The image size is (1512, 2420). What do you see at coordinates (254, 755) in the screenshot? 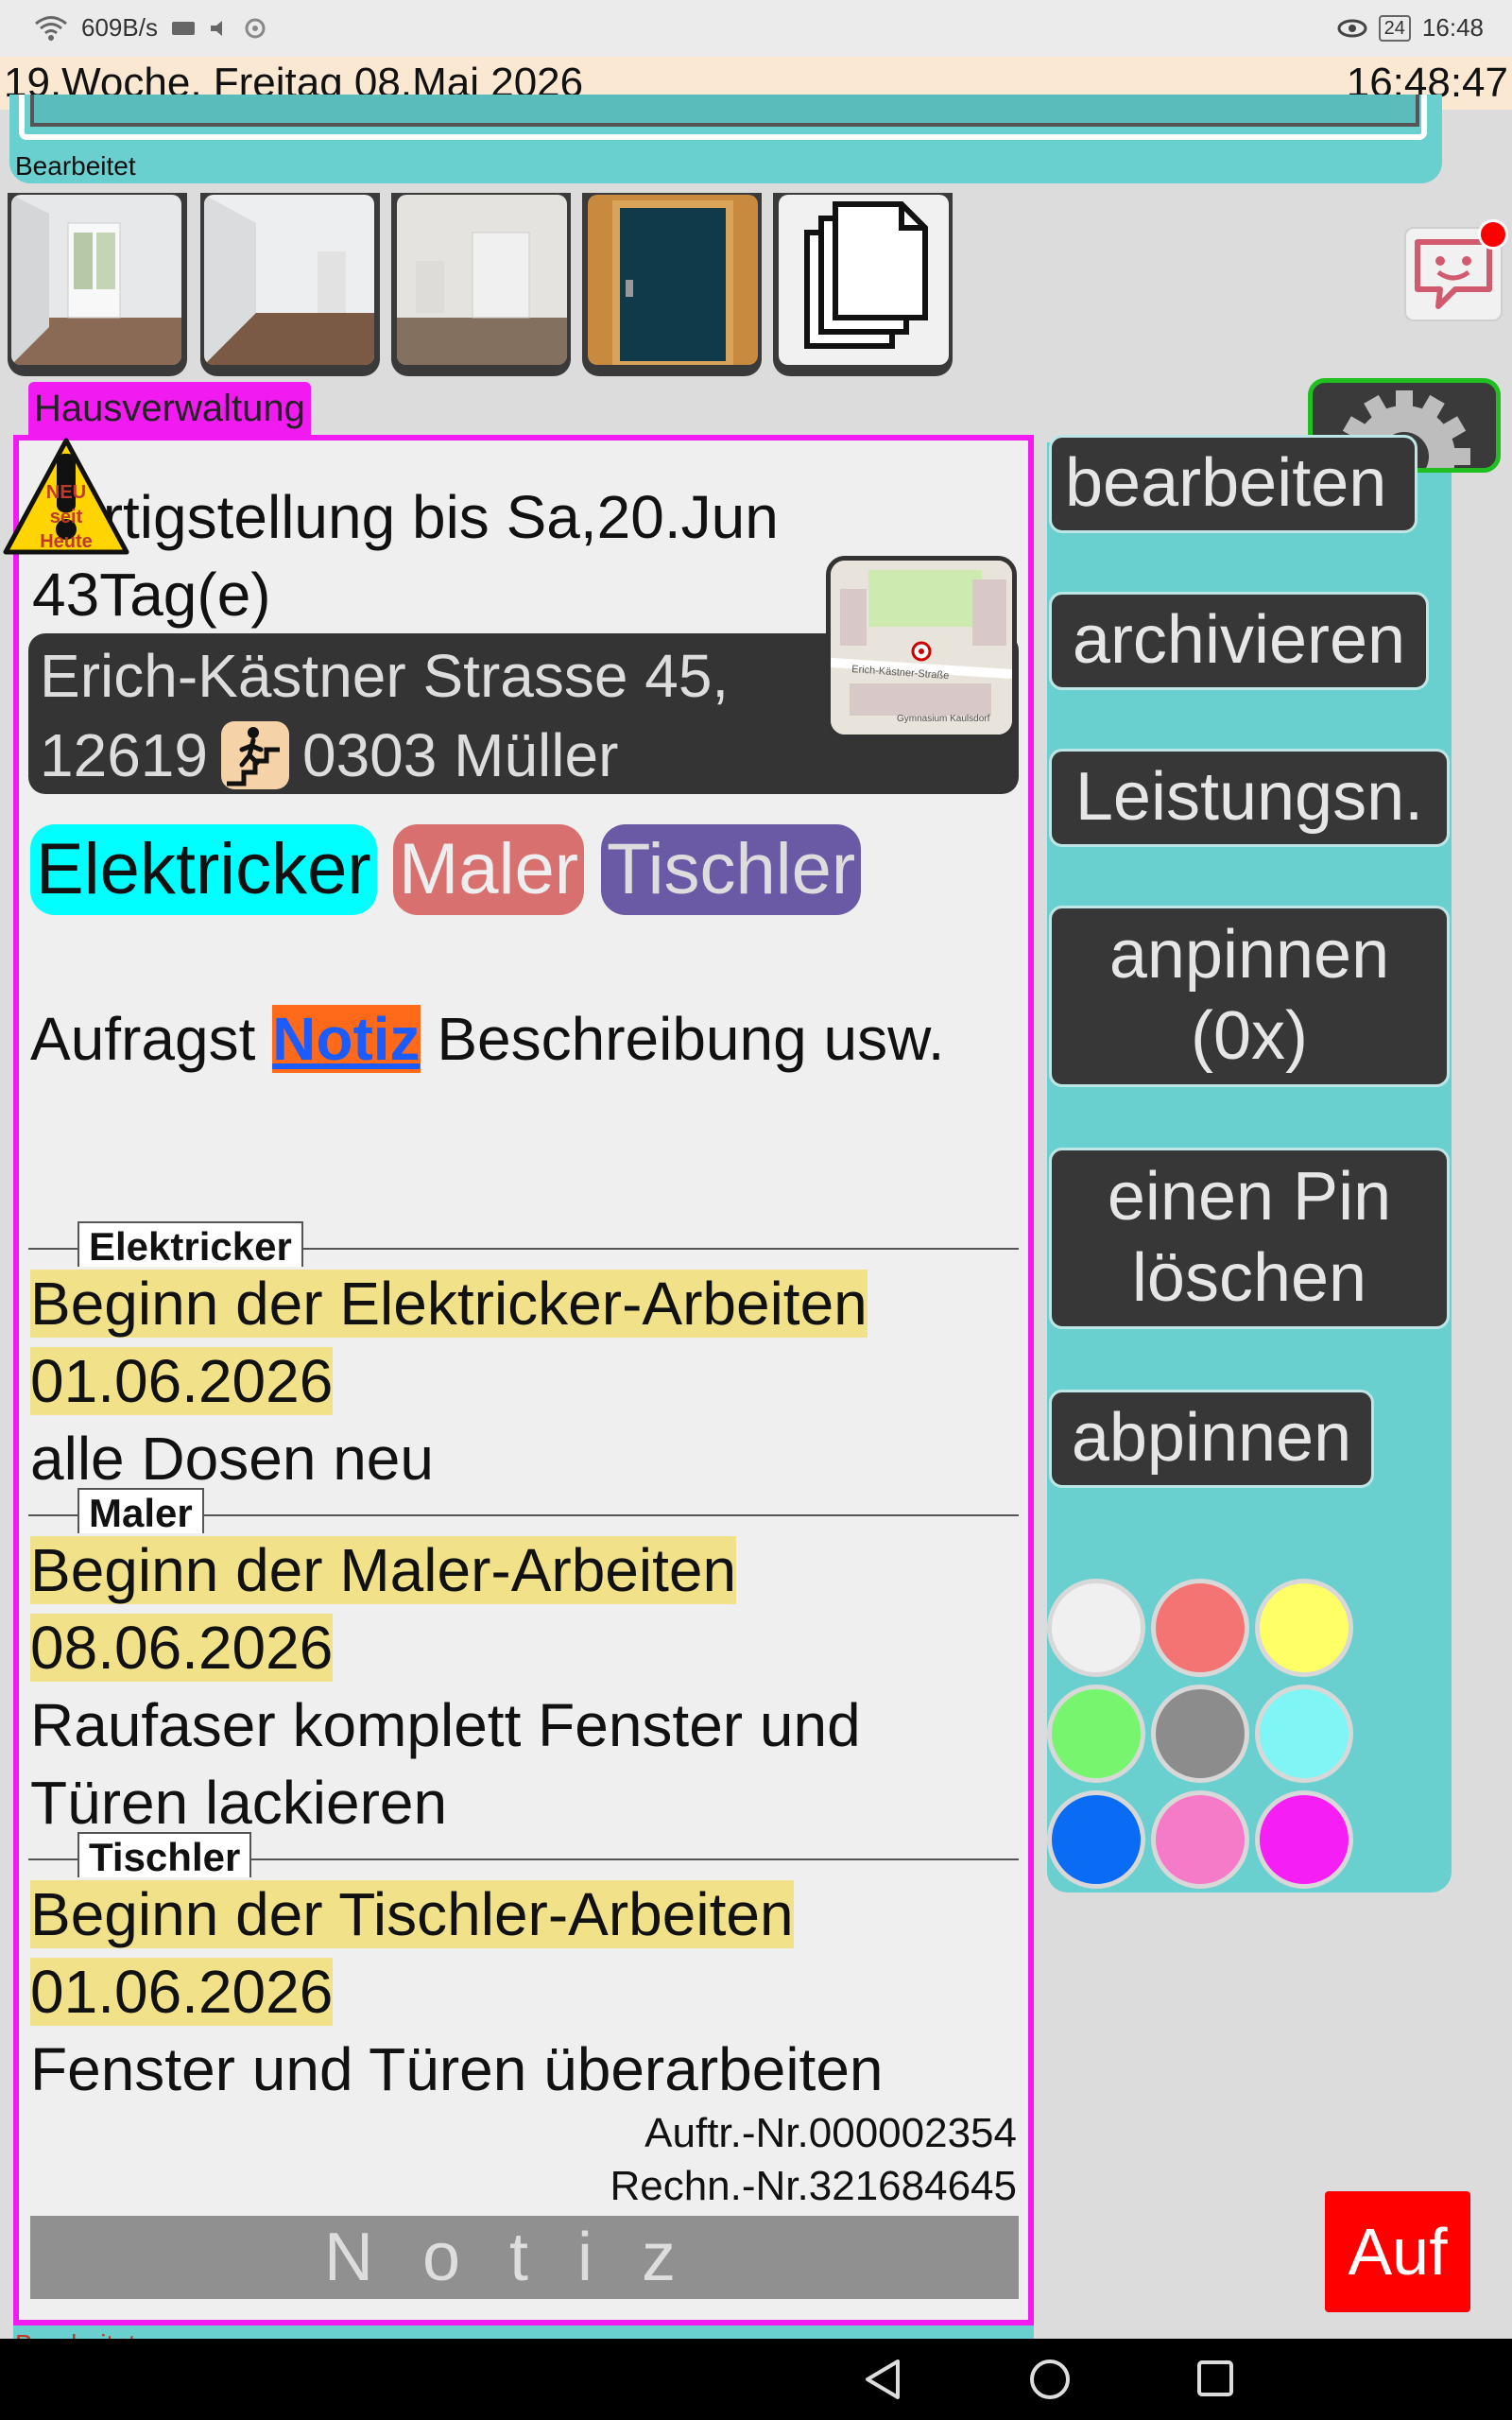
I see `stairs-icon` at bounding box center [254, 755].